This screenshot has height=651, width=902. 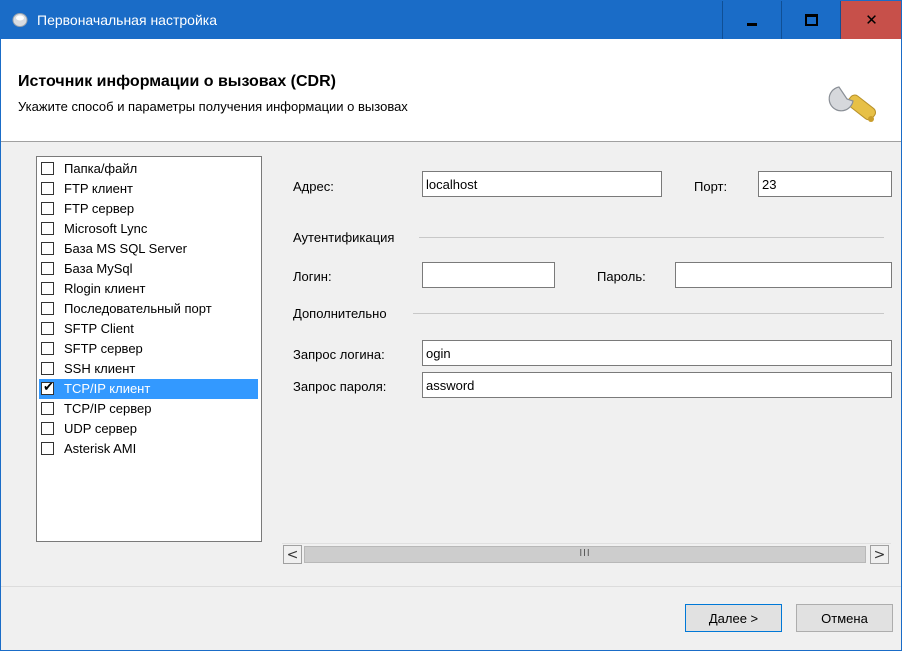 What do you see at coordinates (138, 308) in the screenshot?
I see `list-item-label: Последовательный порт` at bounding box center [138, 308].